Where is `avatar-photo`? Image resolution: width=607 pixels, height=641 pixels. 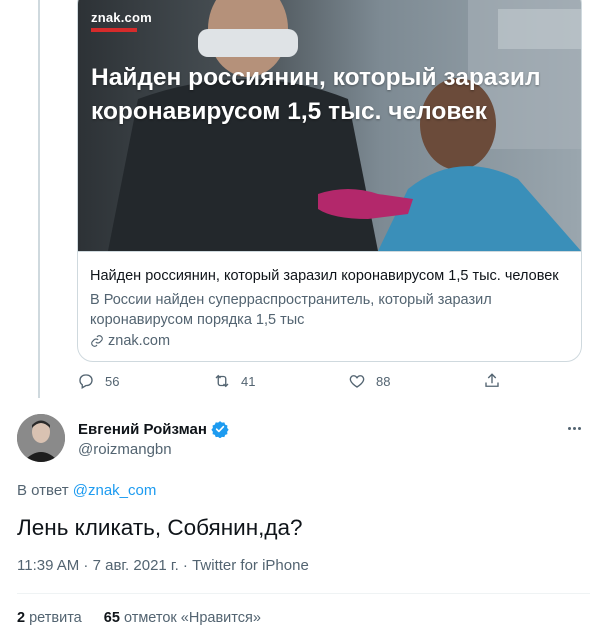
avatar-photo is located at coordinates (41, 438).